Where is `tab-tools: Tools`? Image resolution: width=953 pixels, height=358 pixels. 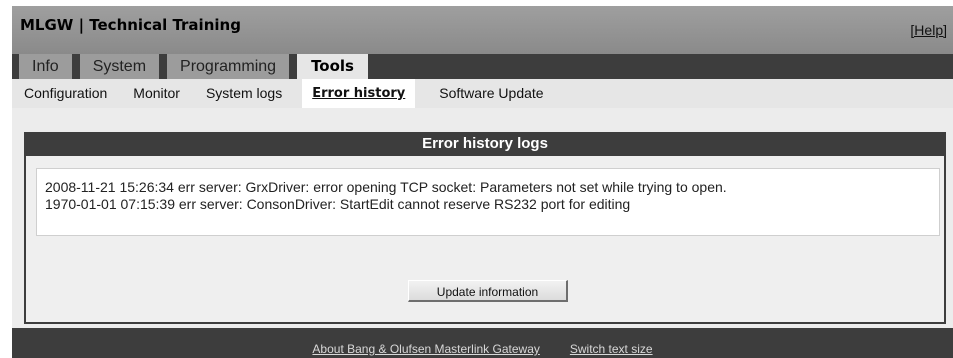 tab-tools: Tools is located at coordinates (332, 66).